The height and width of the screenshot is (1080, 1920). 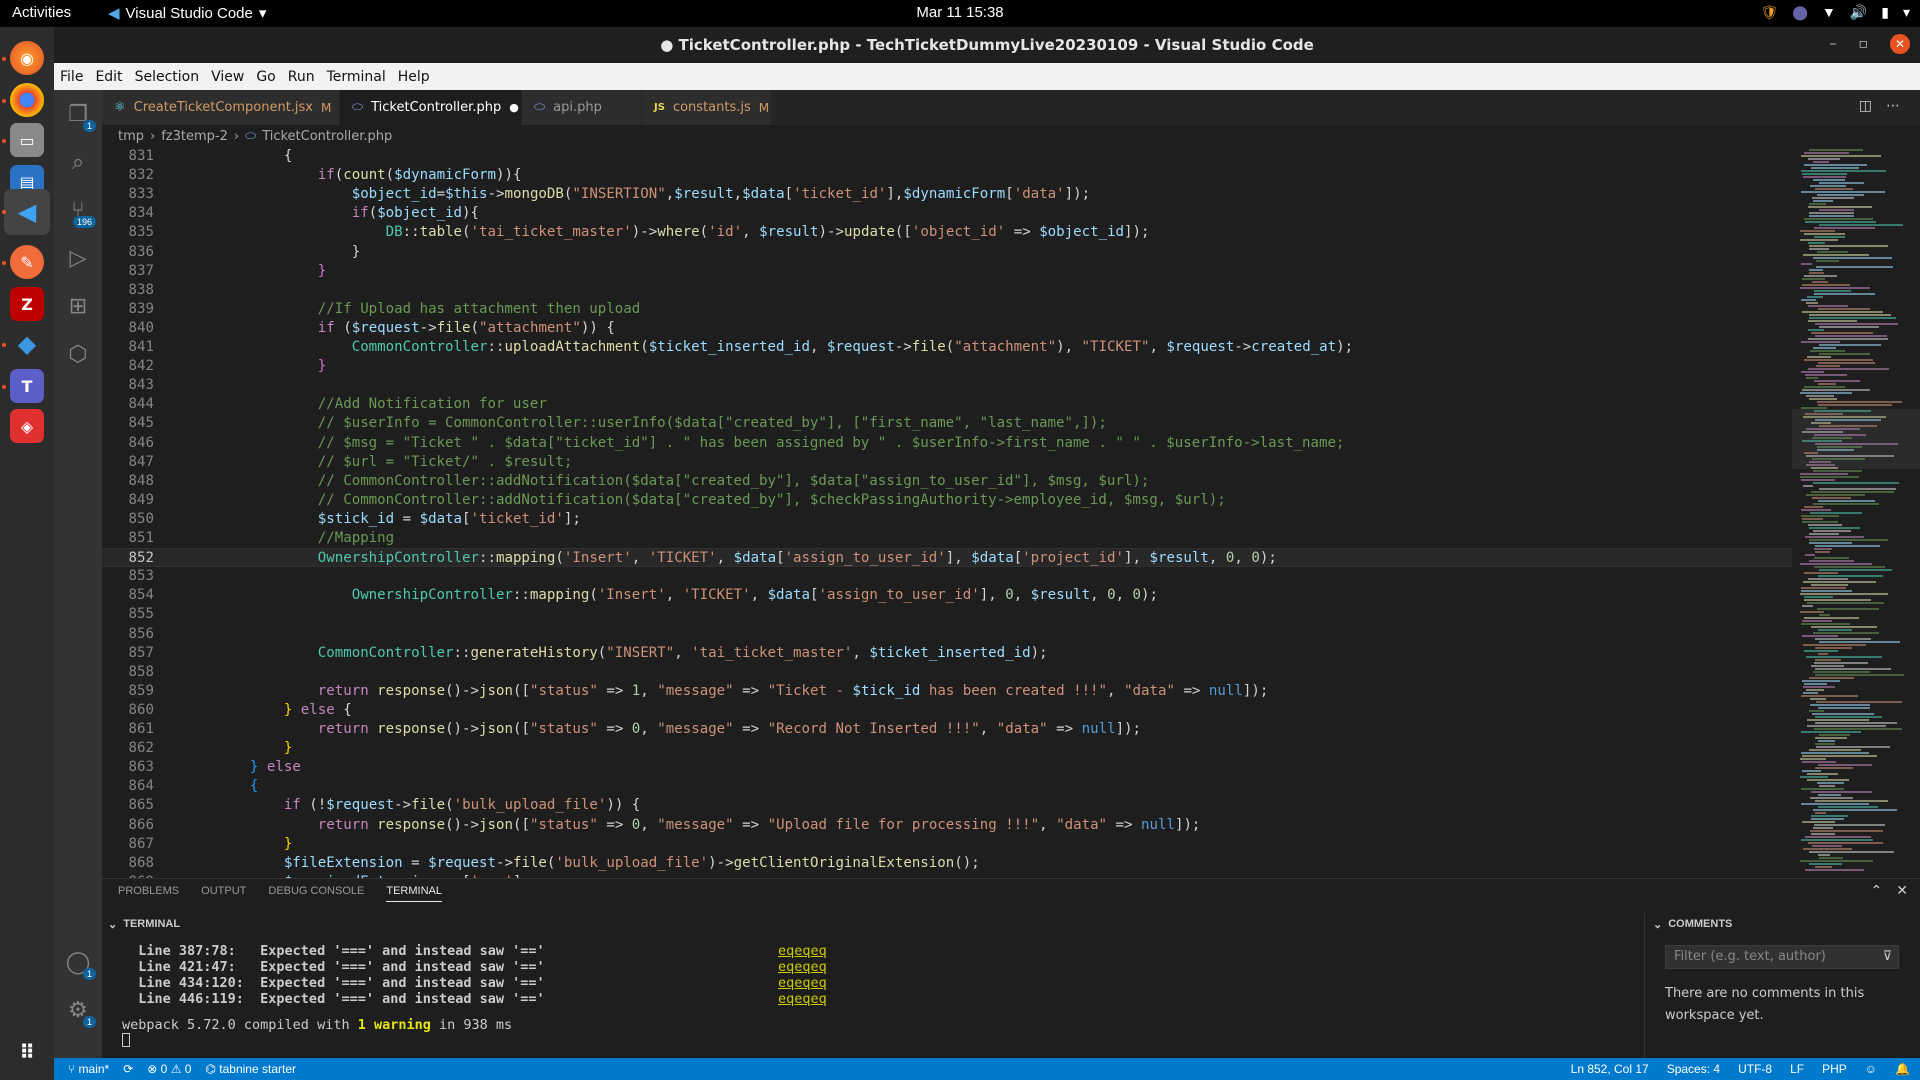 What do you see at coordinates (27, 262) in the screenshot?
I see `postman-icon: ✎` at bounding box center [27, 262].